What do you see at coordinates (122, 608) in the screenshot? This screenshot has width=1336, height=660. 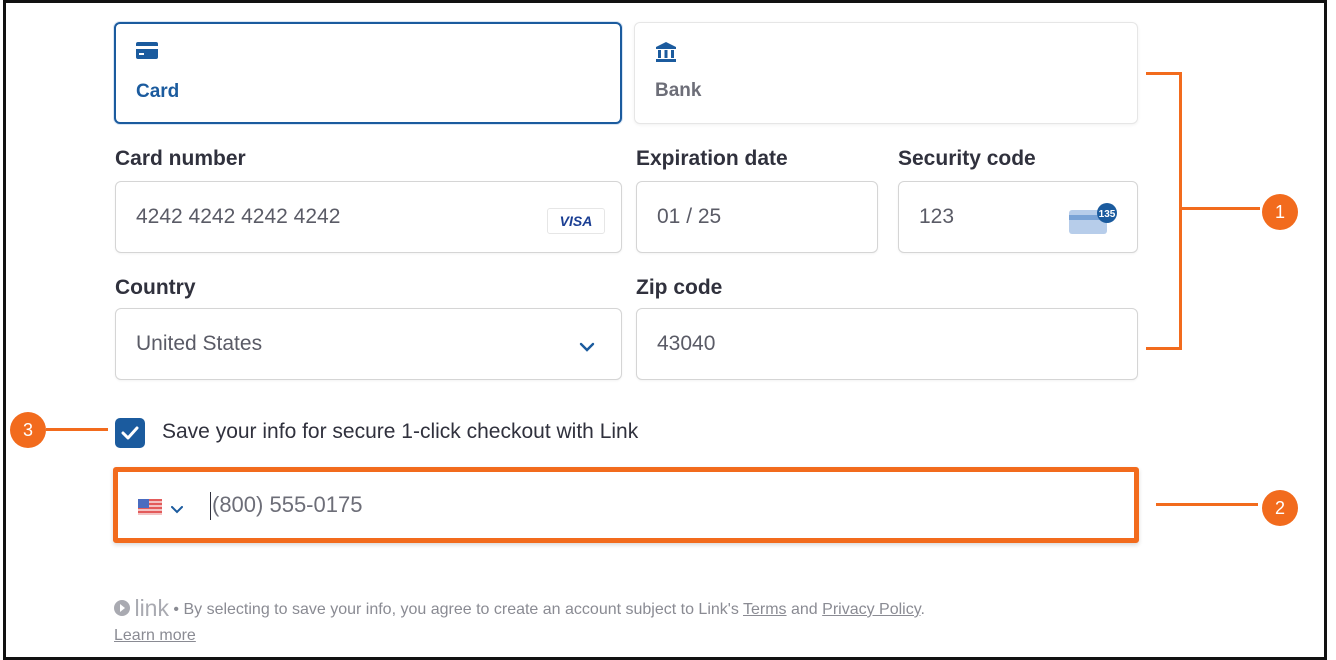 I see `link-logo-icon` at bounding box center [122, 608].